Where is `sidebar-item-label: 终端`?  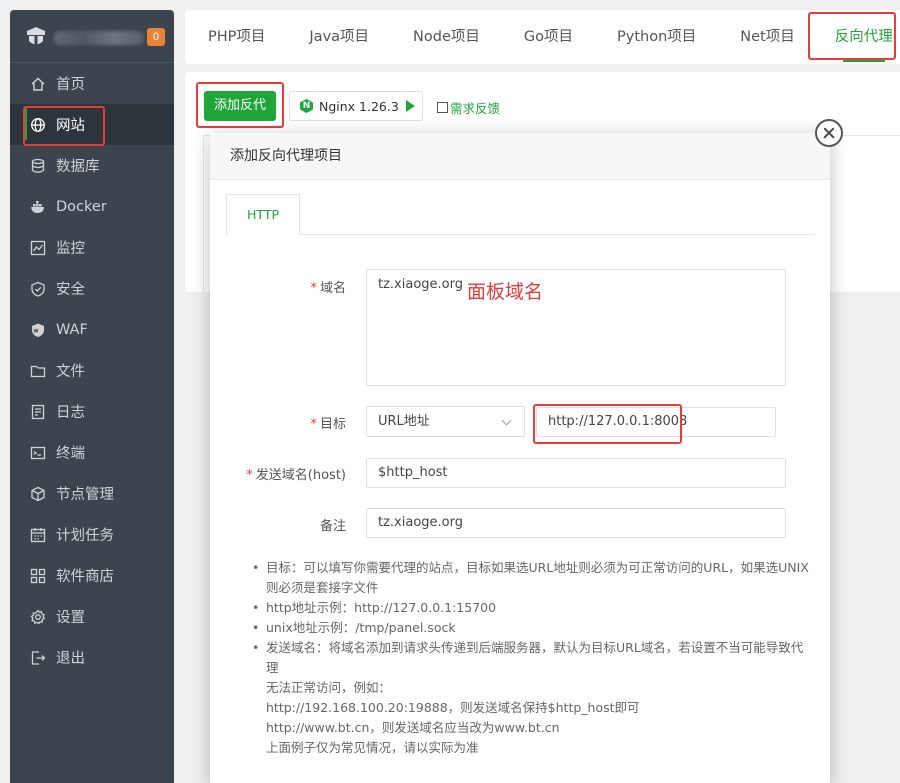 sidebar-item-label: 终端 is located at coordinates (70, 454).